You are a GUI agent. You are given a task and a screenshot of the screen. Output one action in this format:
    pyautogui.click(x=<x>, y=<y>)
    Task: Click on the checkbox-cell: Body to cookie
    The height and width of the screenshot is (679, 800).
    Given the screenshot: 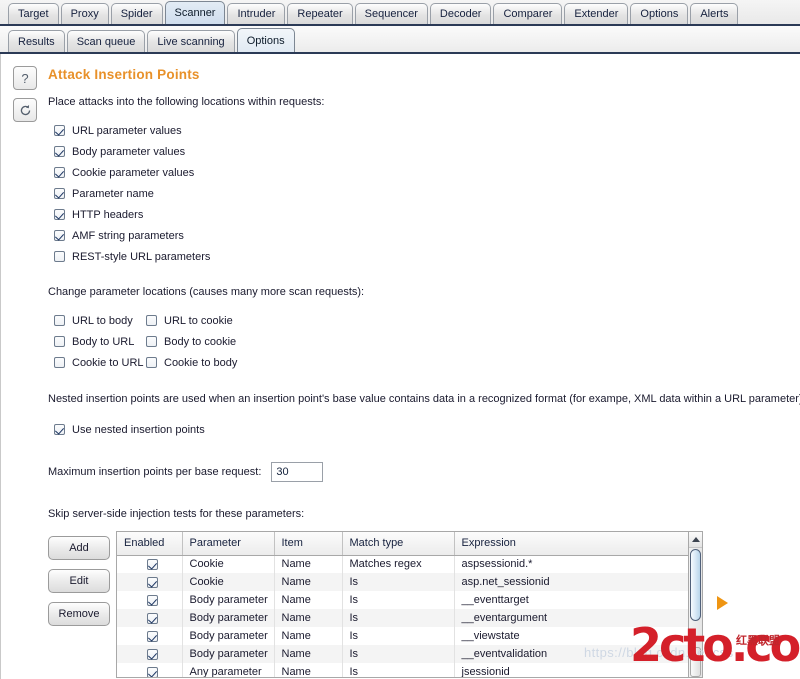 What is the action you would take?
    pyautogui.click(x=191, y=342)
    